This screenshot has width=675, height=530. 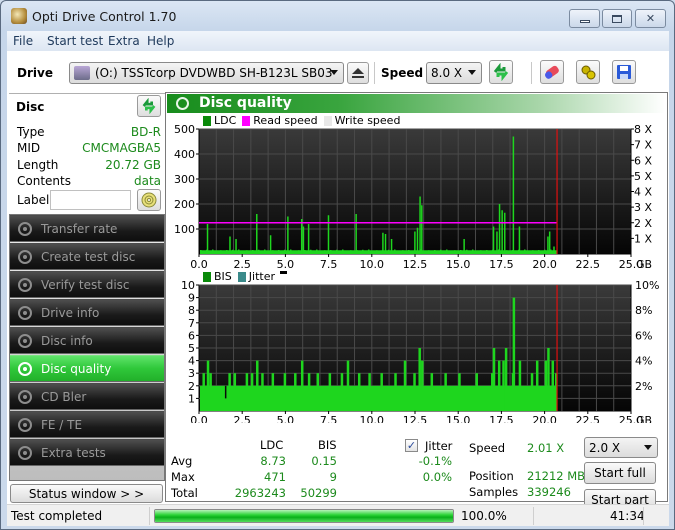 I want to click on stats-total-label: Total, so click(x=184, y=493).